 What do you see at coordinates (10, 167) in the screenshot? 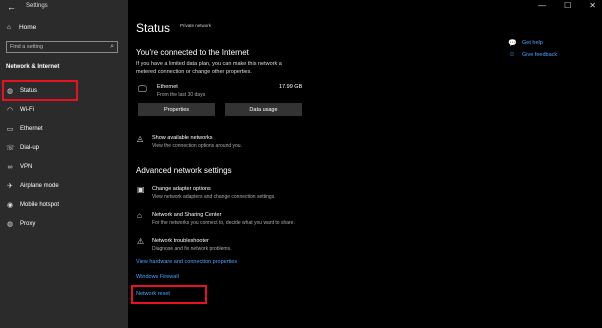
I see `vpn-icon: ∞` at bounding box center [10, 167].